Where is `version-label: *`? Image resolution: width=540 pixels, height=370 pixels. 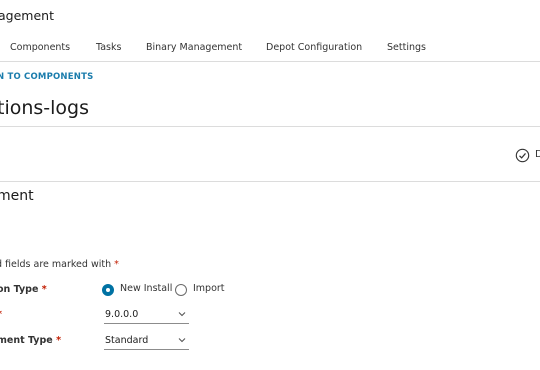
version-label: * is located at coordinates (1, 314).